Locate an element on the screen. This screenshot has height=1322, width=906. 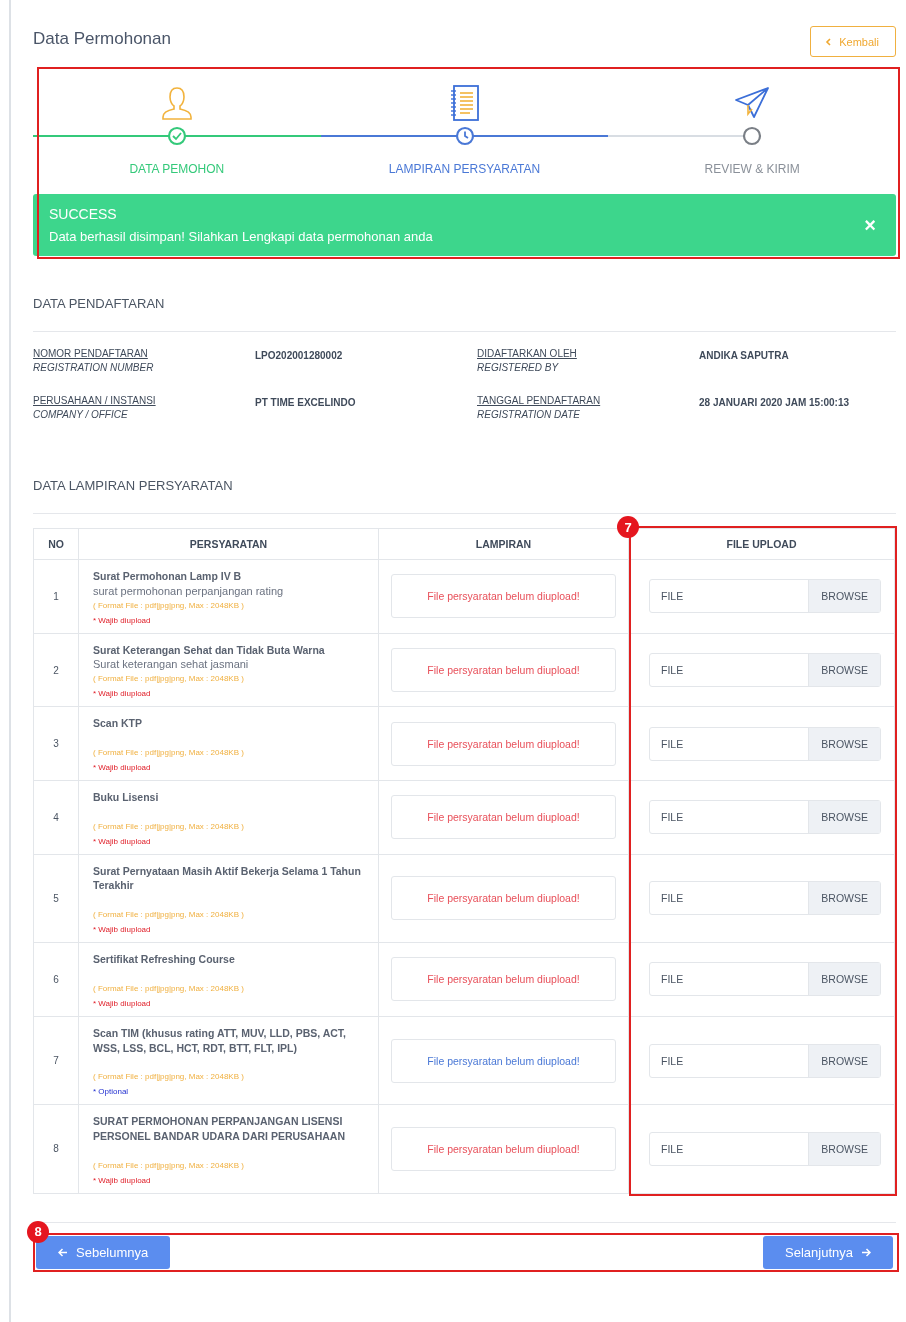
arrow-right-icon is located at coordinates (866, 1252).